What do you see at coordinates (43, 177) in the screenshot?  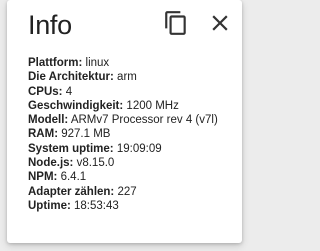 I see `info-label: NPM:` at bounding box center [43, 177].